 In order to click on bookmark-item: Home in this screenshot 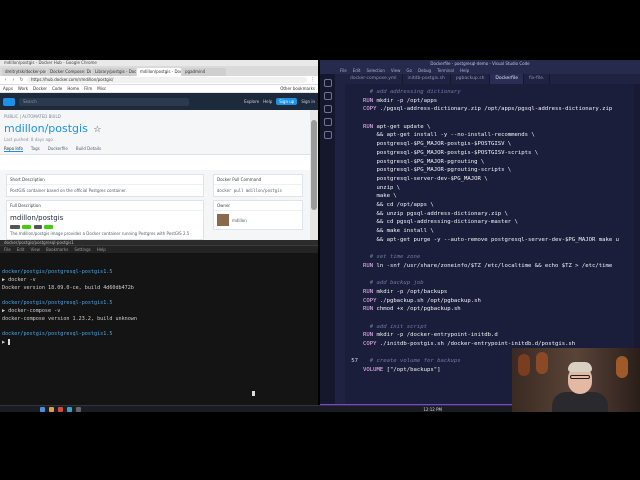, I will do `click(73, 88)`.